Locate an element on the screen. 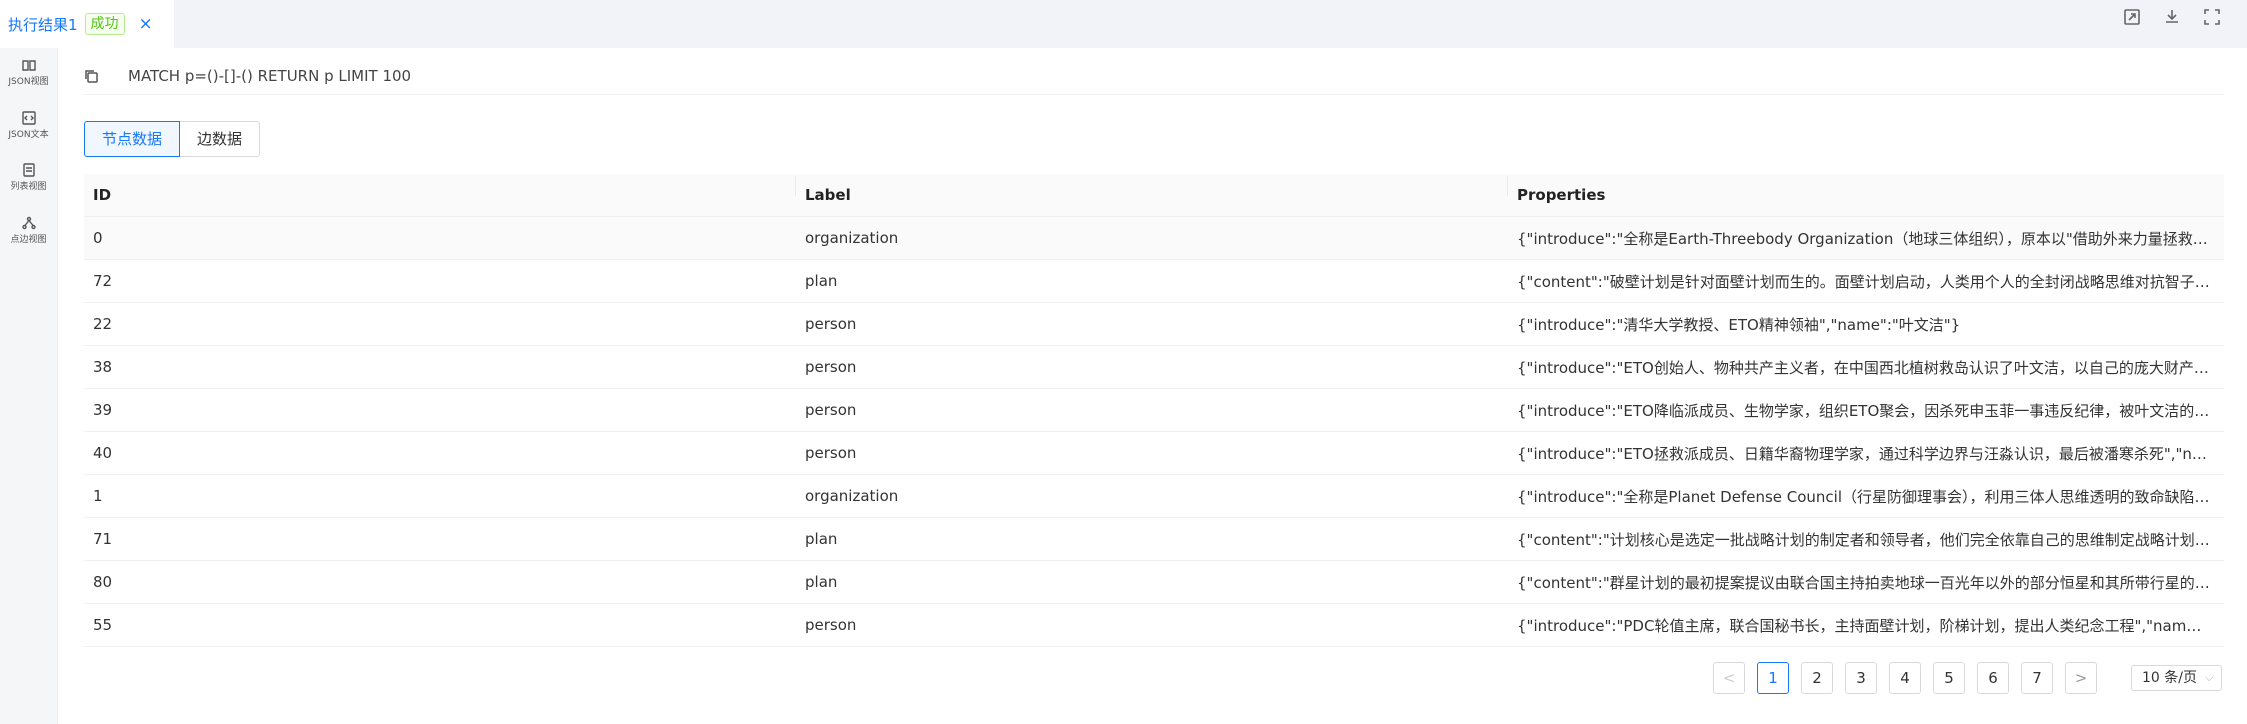 The width and height of the screenshot is (2247, 724). code-icon is located at coordinates (28, 118).